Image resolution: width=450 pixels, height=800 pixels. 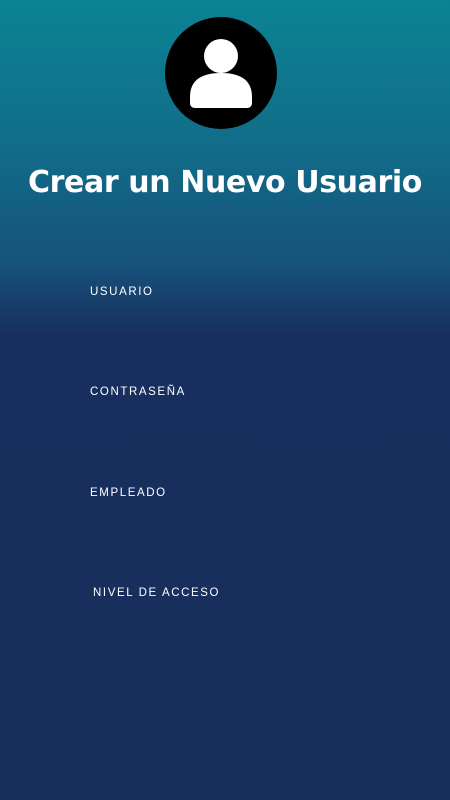 I want to click on user-icon, so click(x=221, y=73).